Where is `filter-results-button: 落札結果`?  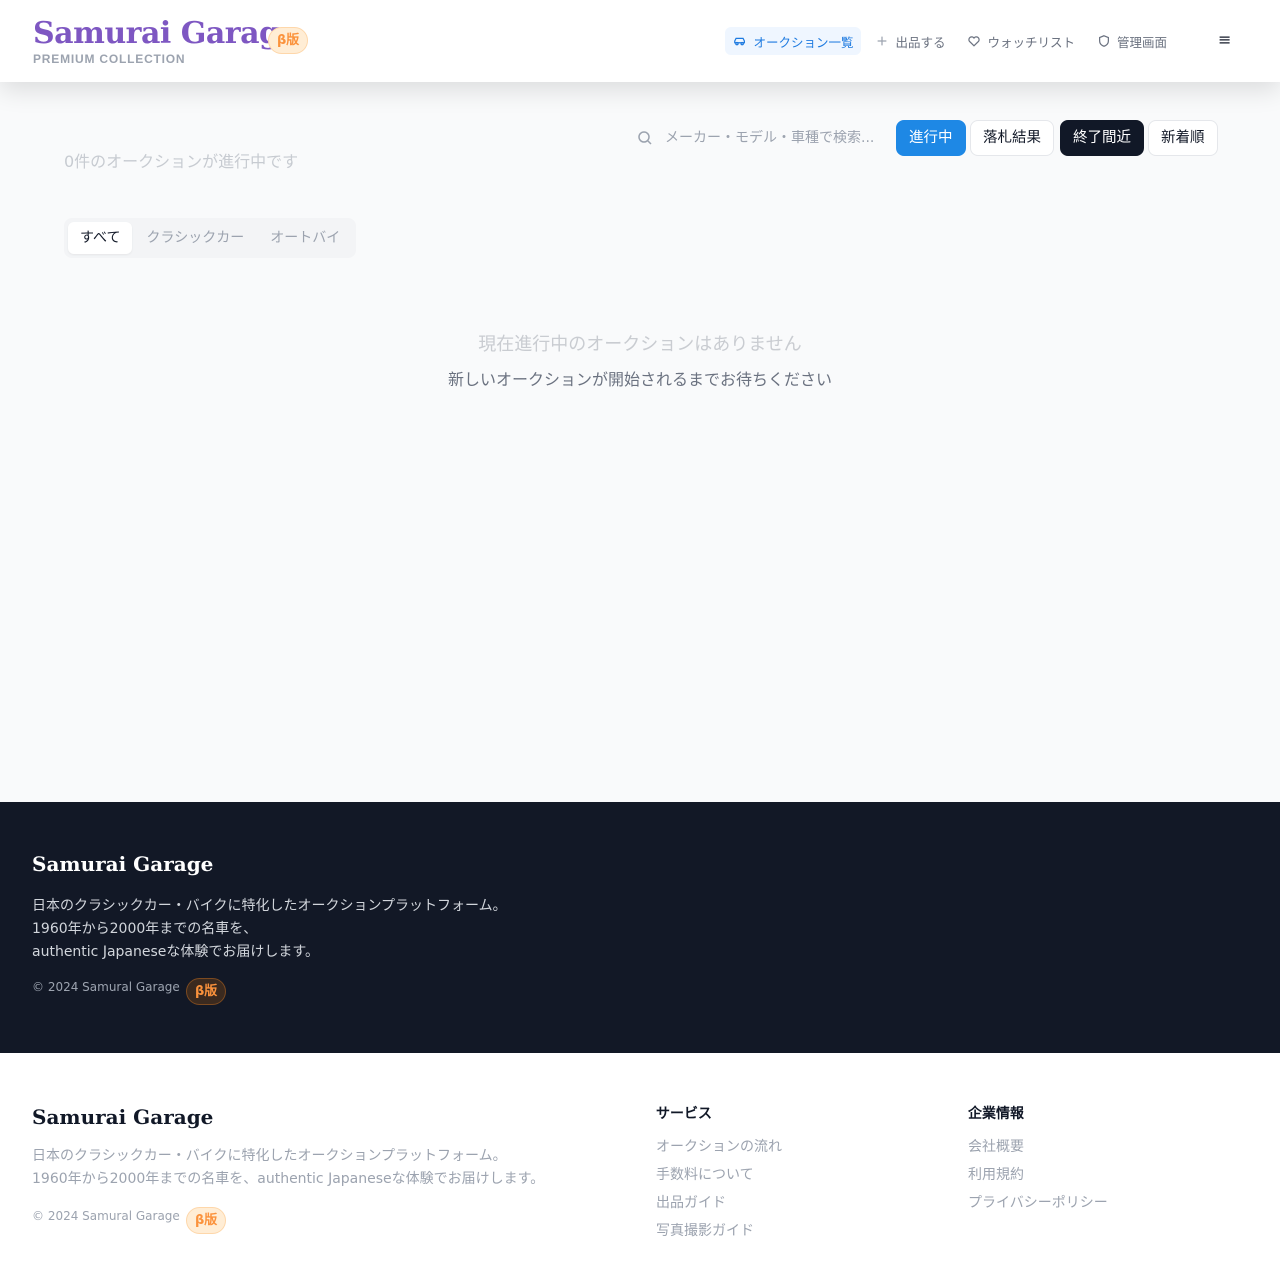 filter-results-button: 落札結果 is located at coordinates (1012, 138).